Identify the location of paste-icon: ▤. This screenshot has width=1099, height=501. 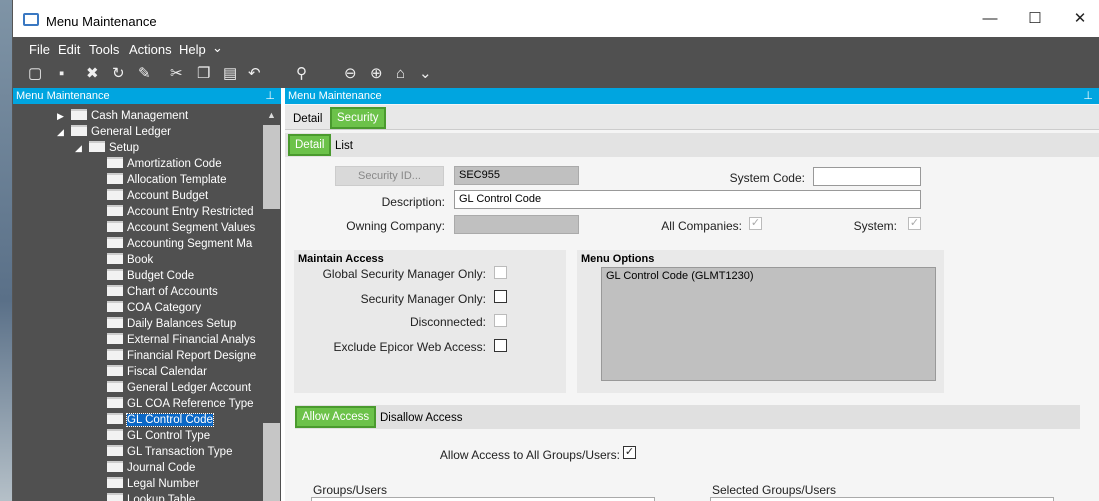
(230, 74).